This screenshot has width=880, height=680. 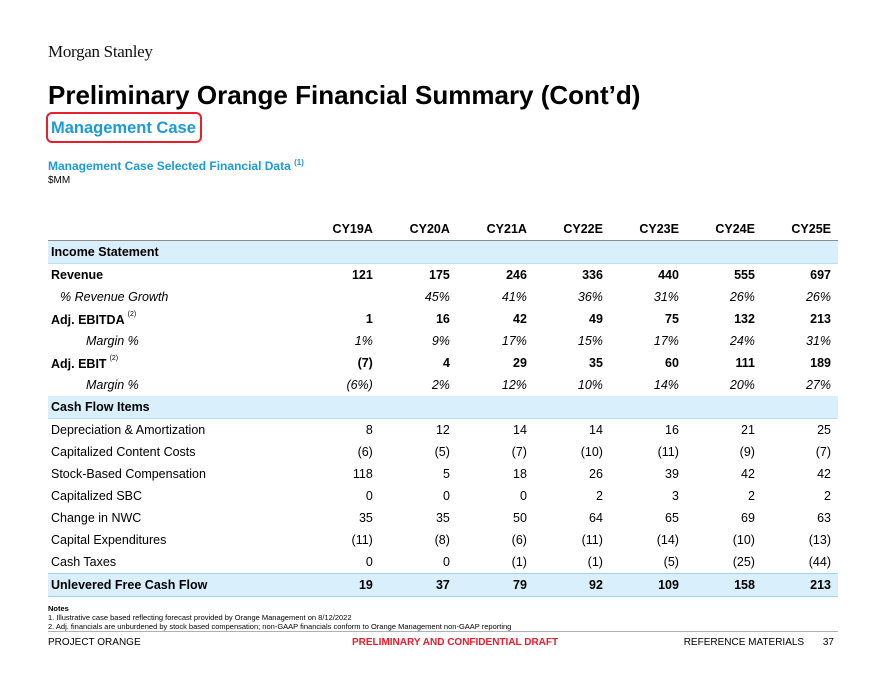 What do you see at coordinates (668, 275) in the screenshot?
I see `cell: 440` at bounding box center [668, 275].